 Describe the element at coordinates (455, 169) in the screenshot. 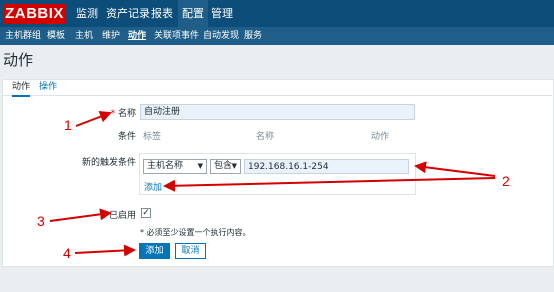

I see `arrow-2a` at that location.